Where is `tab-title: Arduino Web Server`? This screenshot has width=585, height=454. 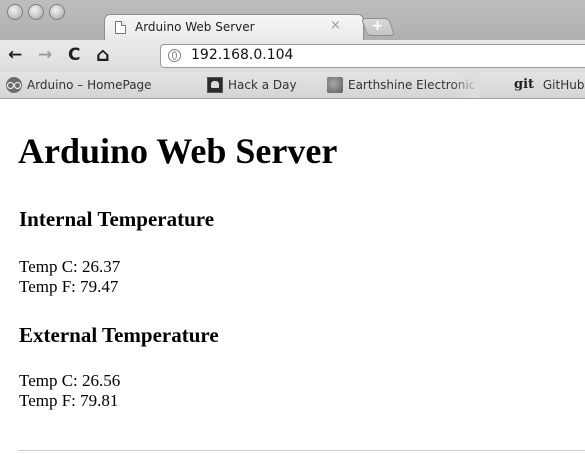
tab-title: Arduino Web Server is located at coordinates (195, 27).